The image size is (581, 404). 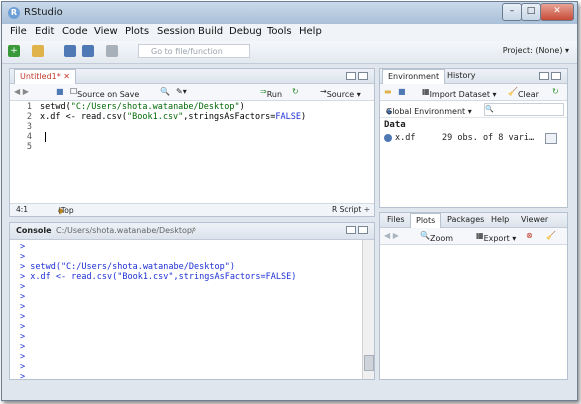 What do you see at coordinates (388, 138) in the screenshot?
I see `expand-icon` at bounding box center [388, 138].